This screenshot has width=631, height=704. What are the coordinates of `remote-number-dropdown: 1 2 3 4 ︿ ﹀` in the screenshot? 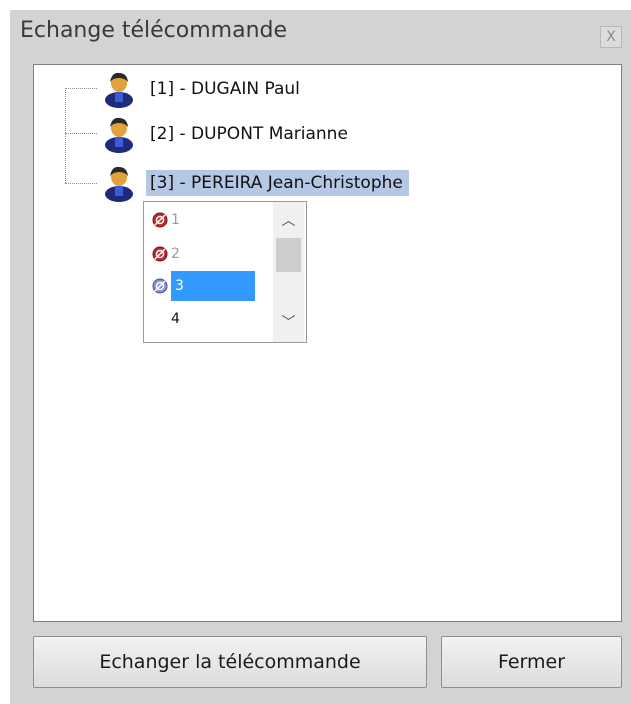 It's located at (225, 272).